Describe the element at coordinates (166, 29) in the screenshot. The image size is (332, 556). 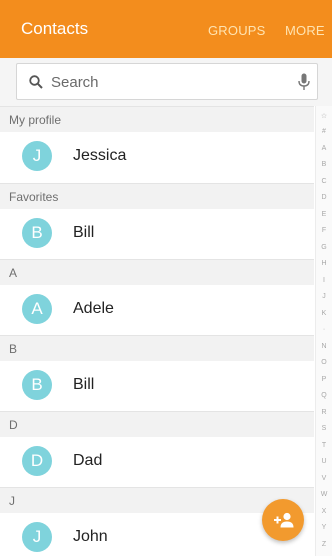
I see `app-bar: Contacts GROUPS MORE` at that location.